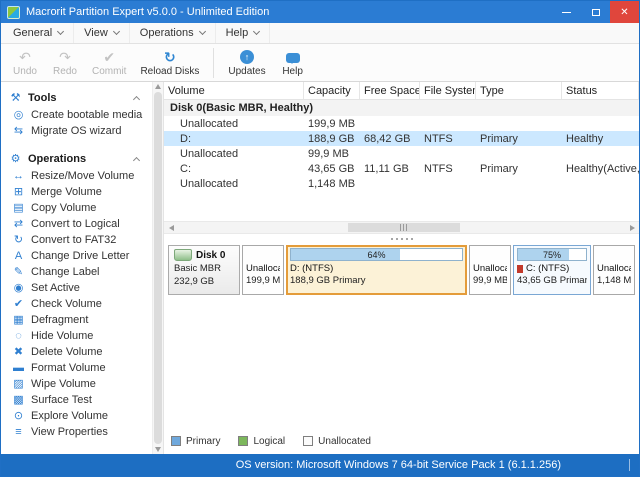 The image size is (640, 477). I want to click on column-header-free-space: Free Space, so click(390, 90).